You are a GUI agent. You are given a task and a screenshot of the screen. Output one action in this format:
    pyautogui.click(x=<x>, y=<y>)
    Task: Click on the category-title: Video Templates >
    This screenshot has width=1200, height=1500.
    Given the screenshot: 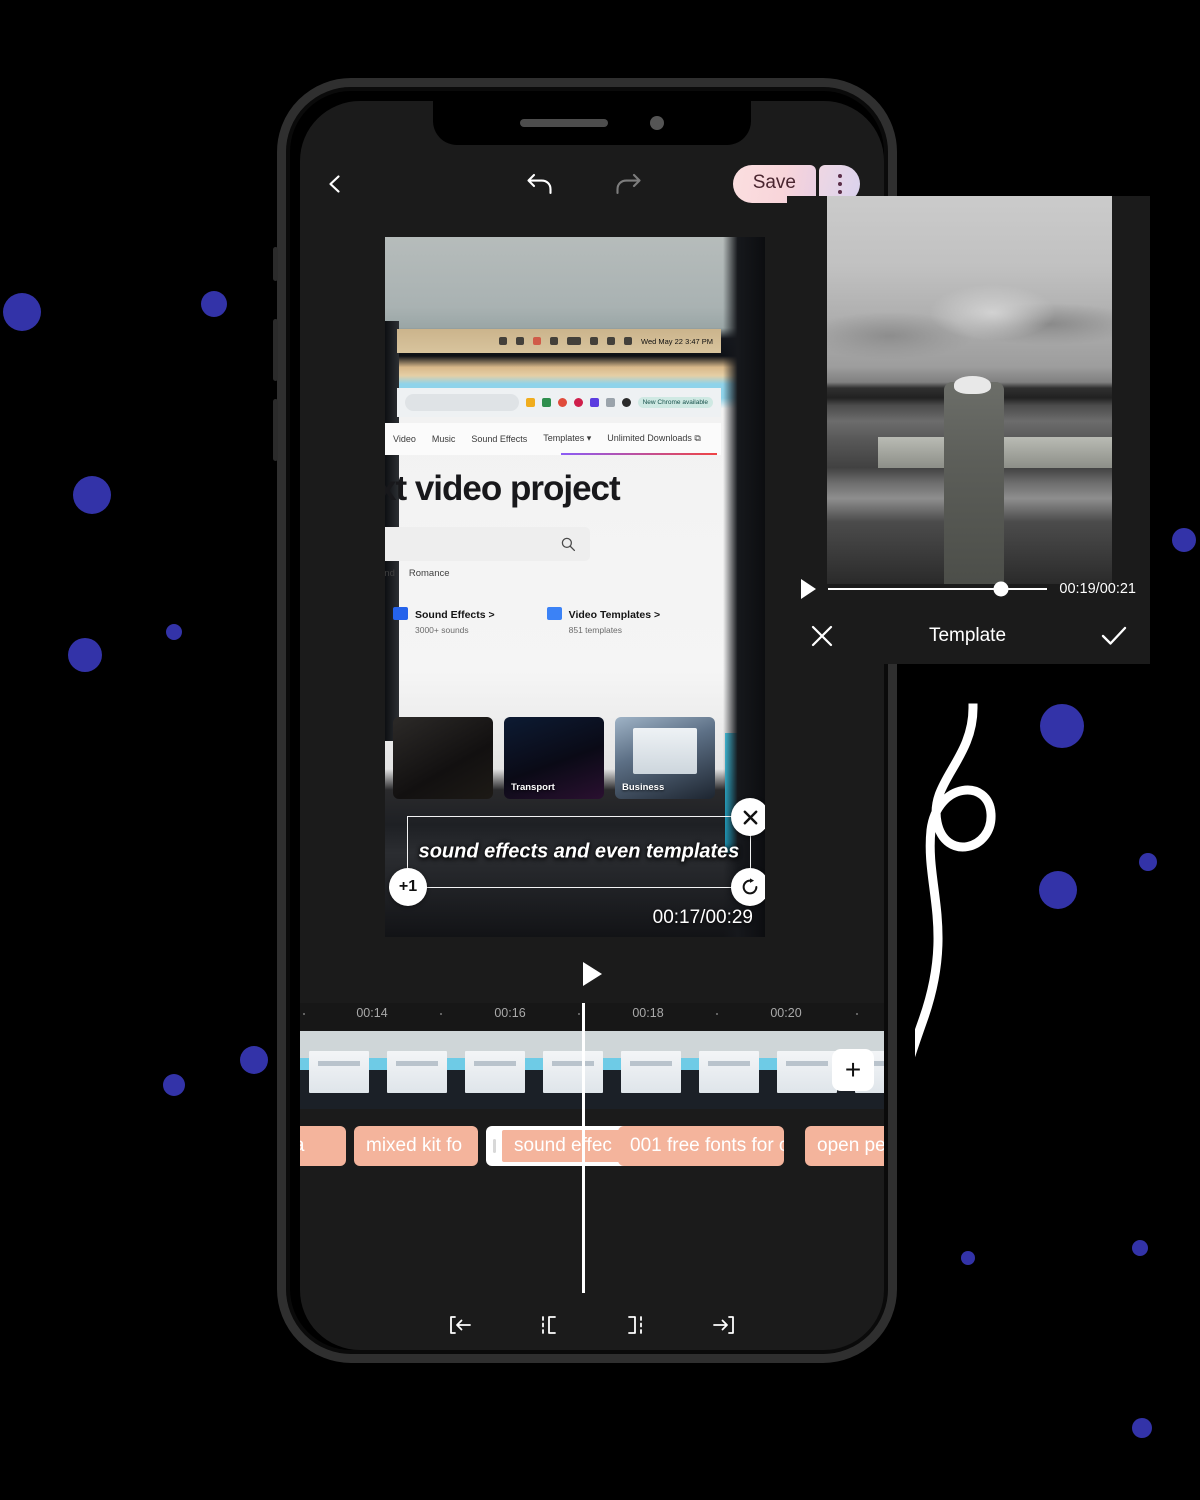 What is the action you would take?
    pyautogui.click(x=614, y=615)
    